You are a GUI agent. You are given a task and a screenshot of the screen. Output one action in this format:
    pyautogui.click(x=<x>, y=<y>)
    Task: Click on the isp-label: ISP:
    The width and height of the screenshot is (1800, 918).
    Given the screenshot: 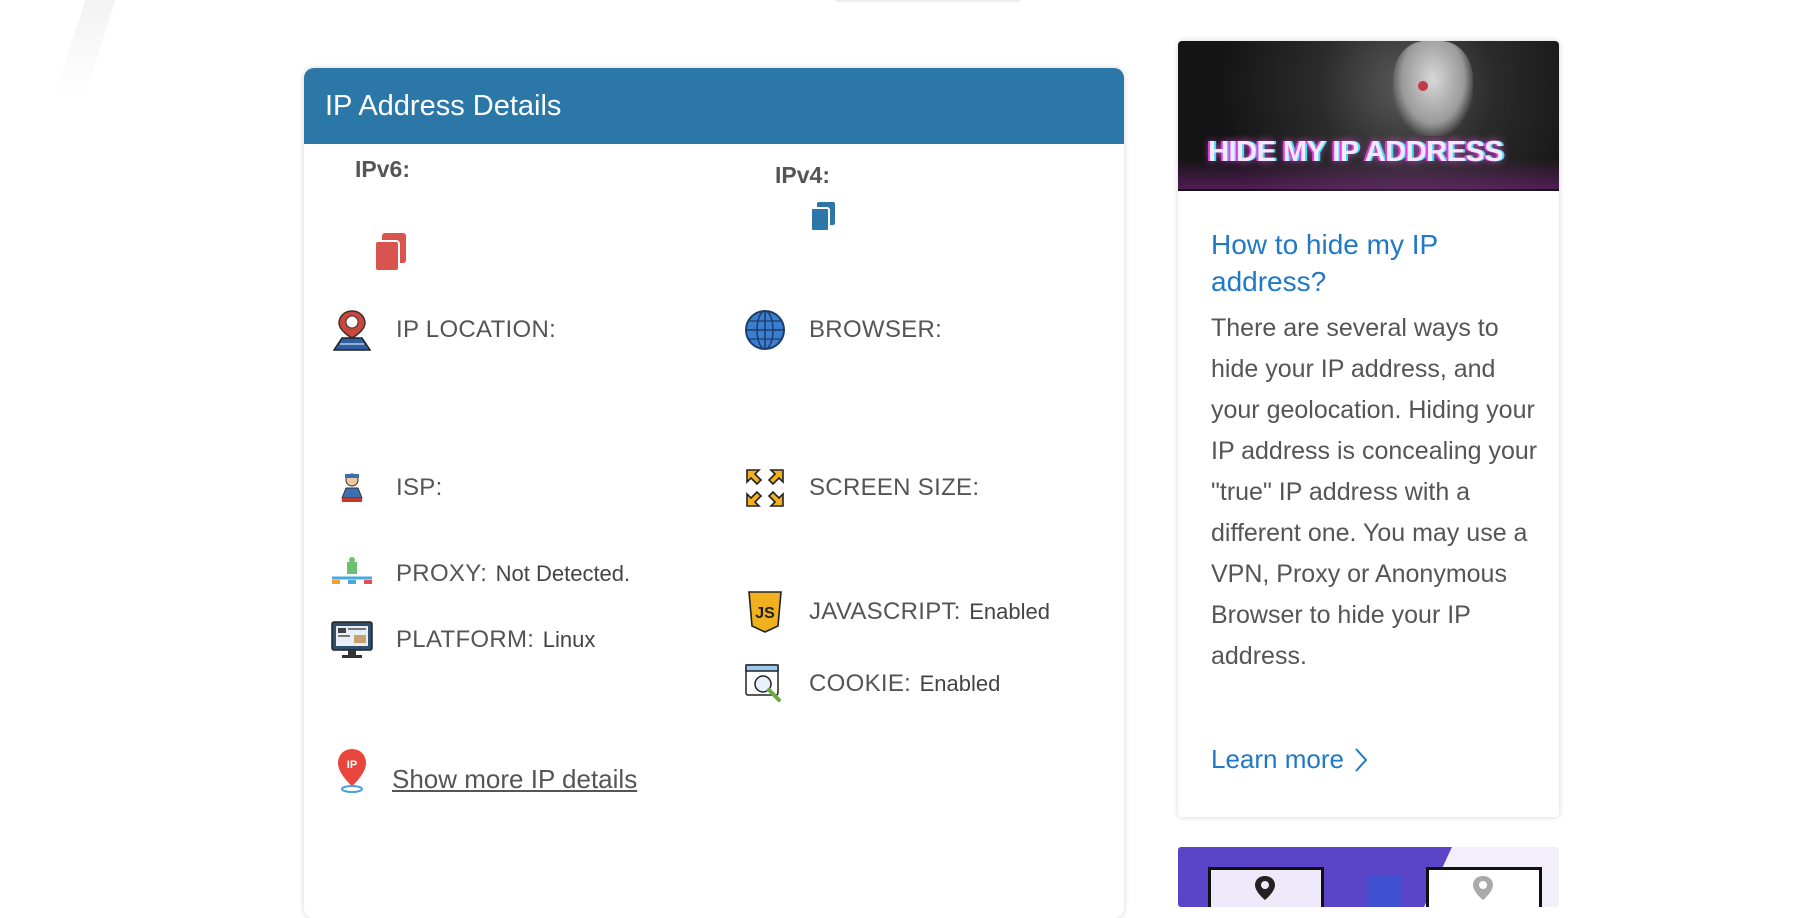 What is the action you would take?
    pyautogui.click(x=419, y=487)
    